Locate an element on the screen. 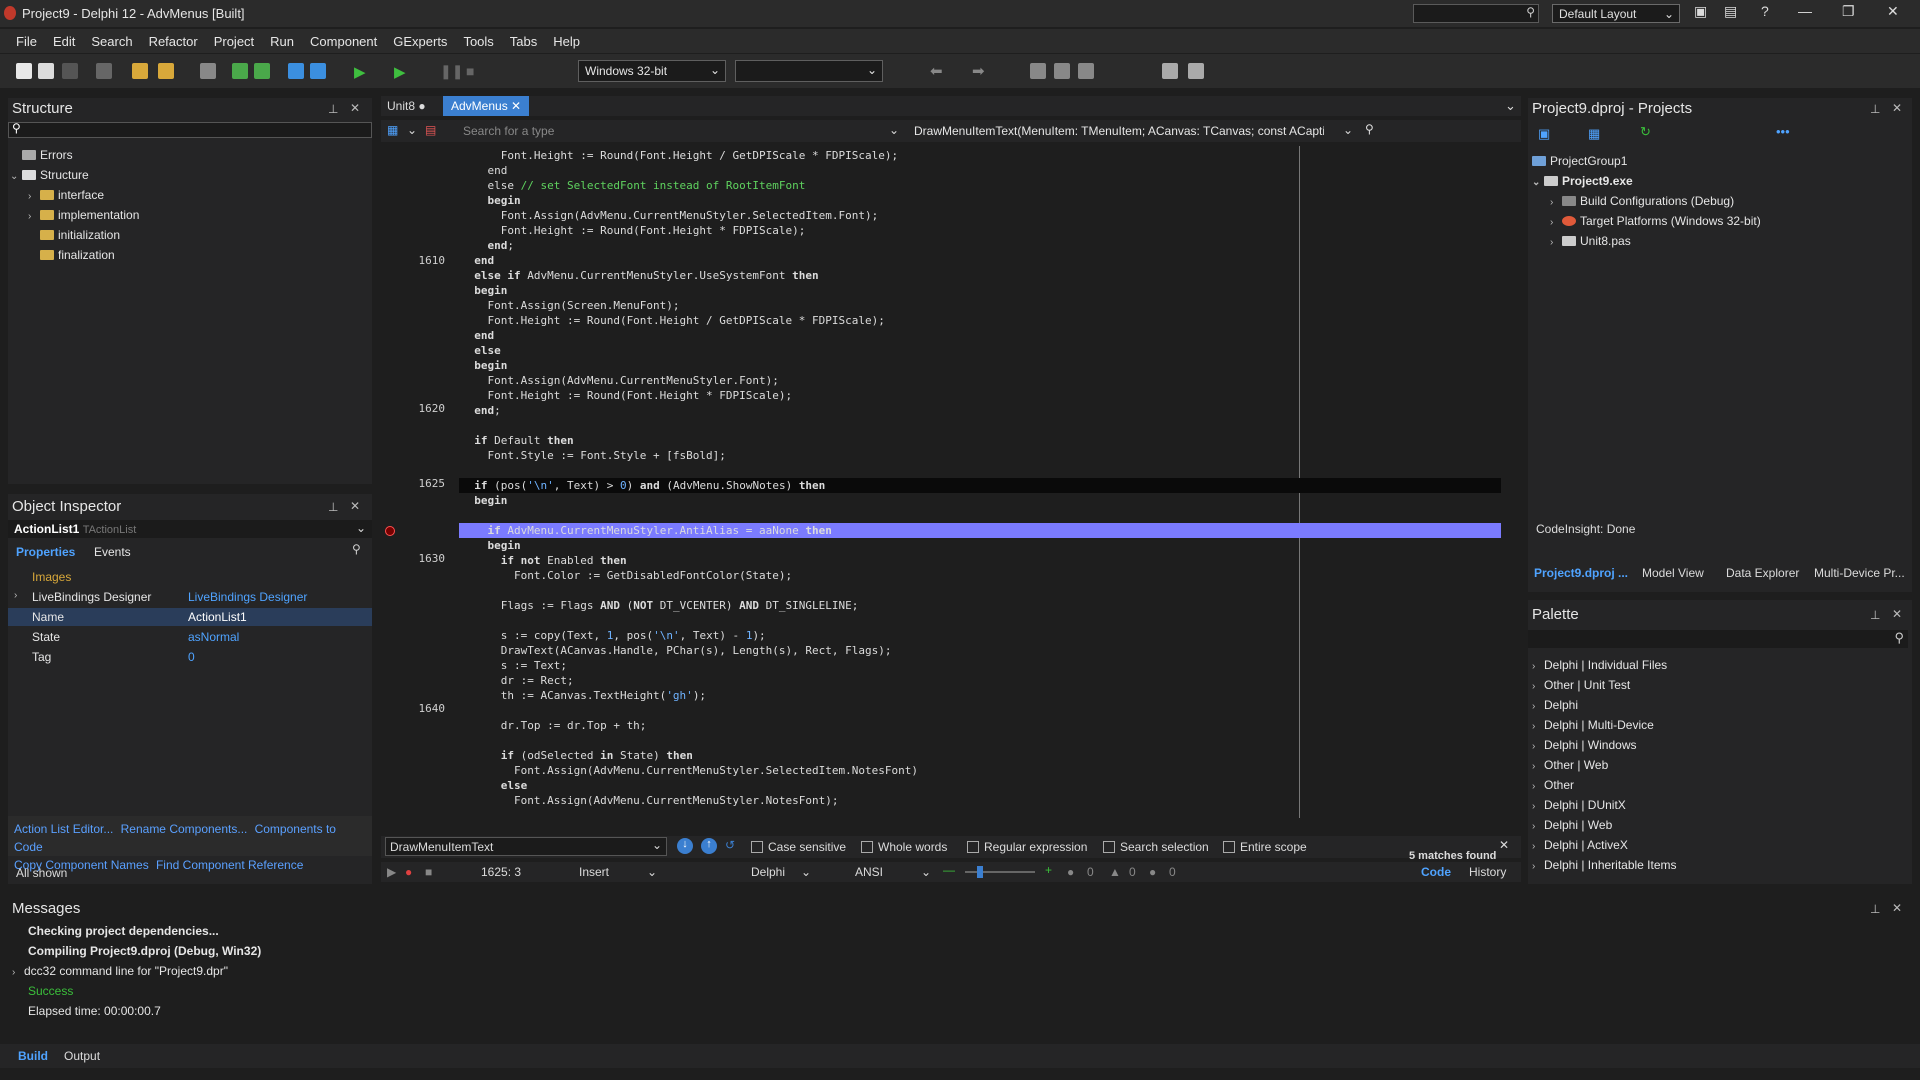 This screenshot has height=1080, width=1920. breakpoint-icon is located at coordinates (390, 531).